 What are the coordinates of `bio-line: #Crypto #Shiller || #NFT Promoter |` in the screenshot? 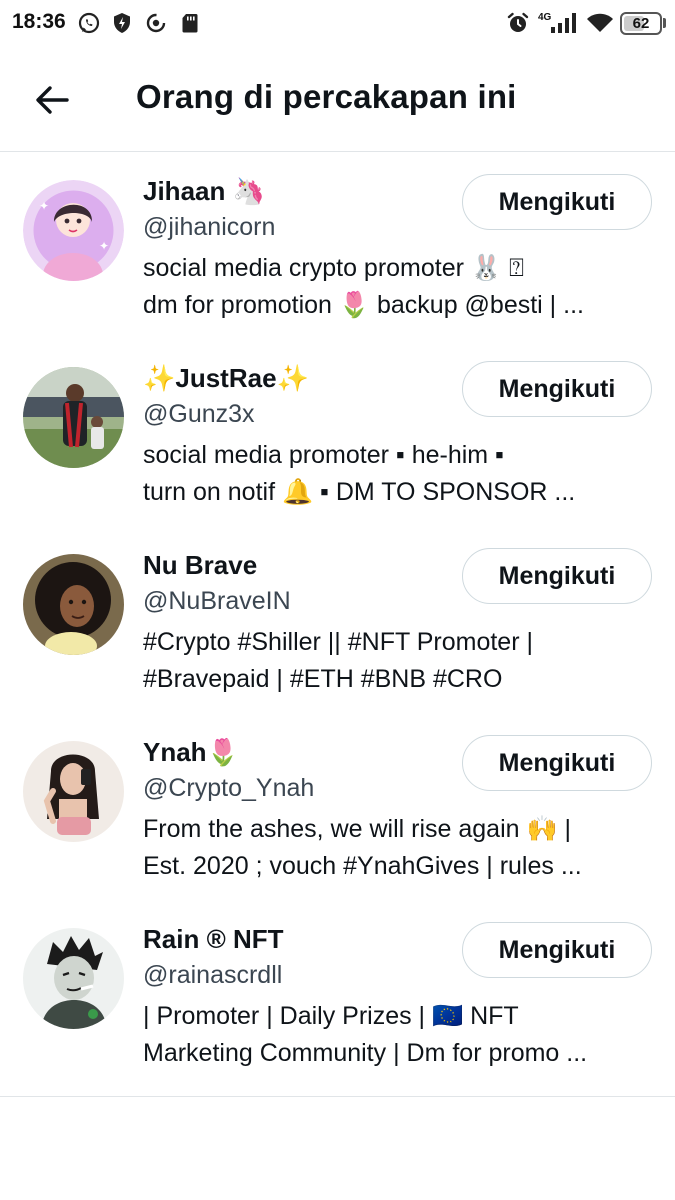 It's located at (338, 642).